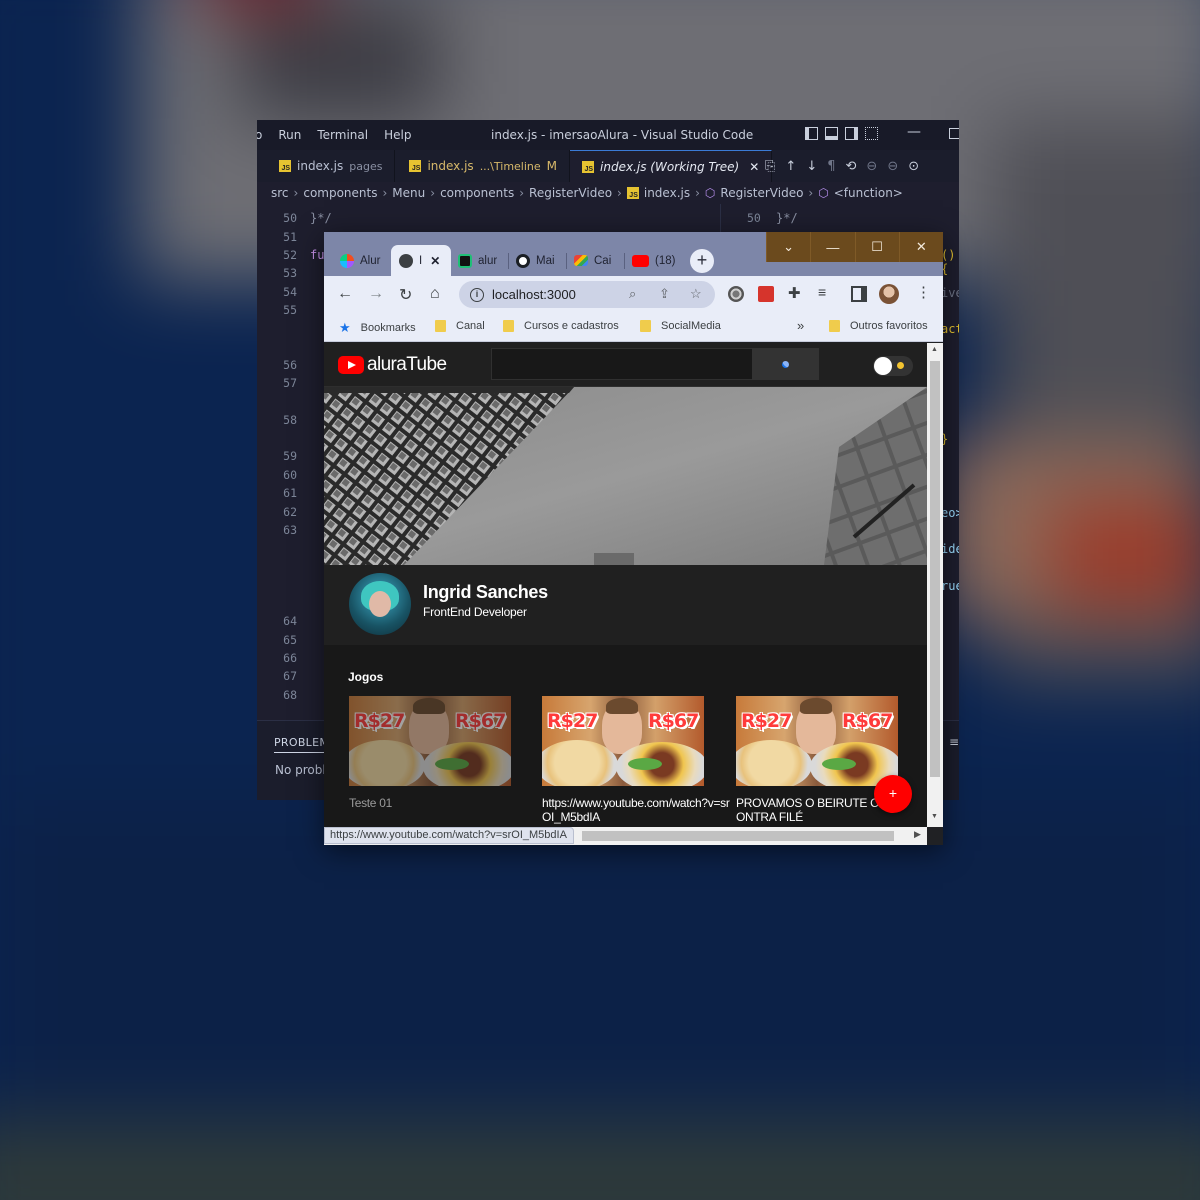  Describe the element at coordinates (680, 326) in the screenshot. I see `bookmark-folder: SocialMedia` at that location.